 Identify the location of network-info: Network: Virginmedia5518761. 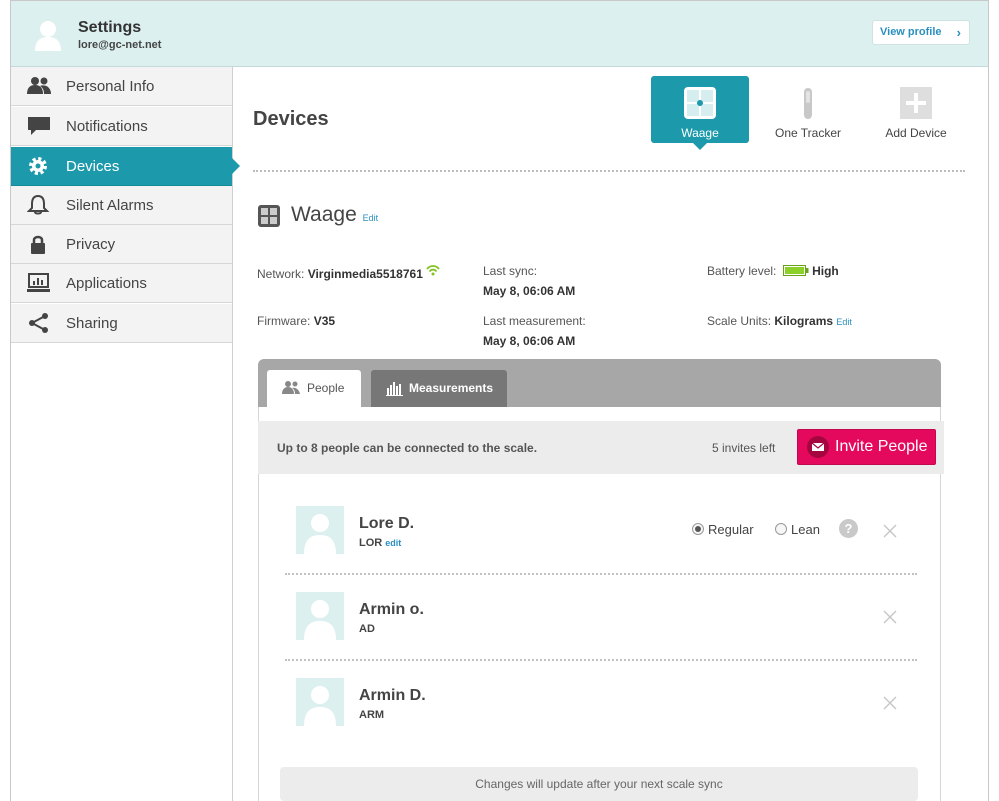
(348, 272).